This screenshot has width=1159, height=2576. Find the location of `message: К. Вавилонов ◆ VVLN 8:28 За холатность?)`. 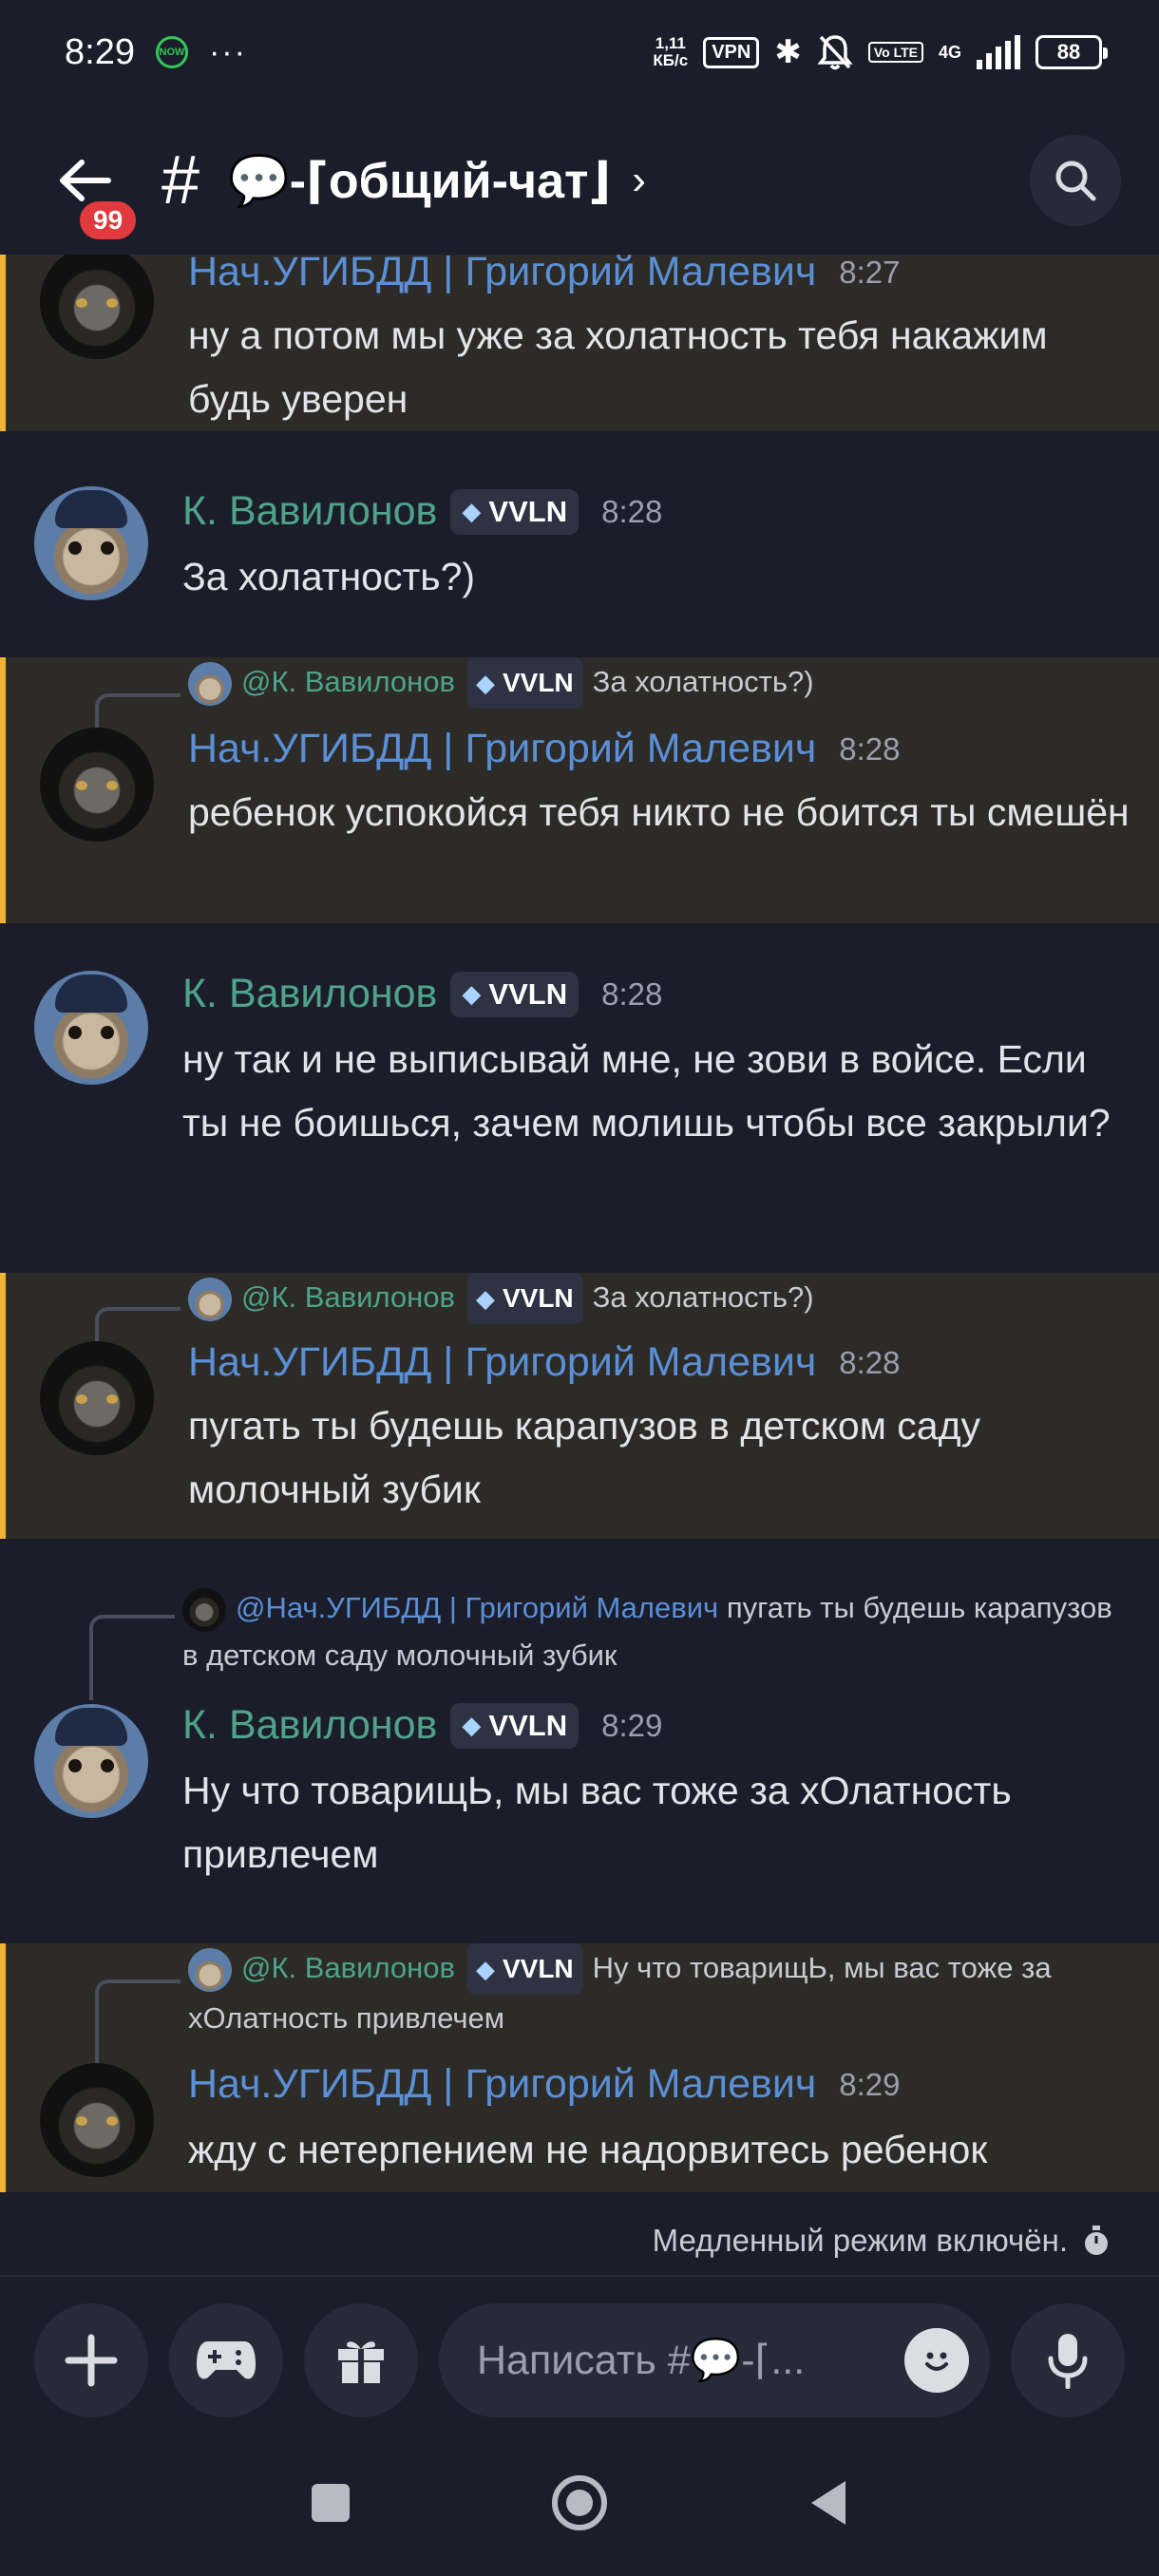

message: К. Вавилонов ◆ VVLN 8:28 За холатность?) is located at coordinates (579, 569).